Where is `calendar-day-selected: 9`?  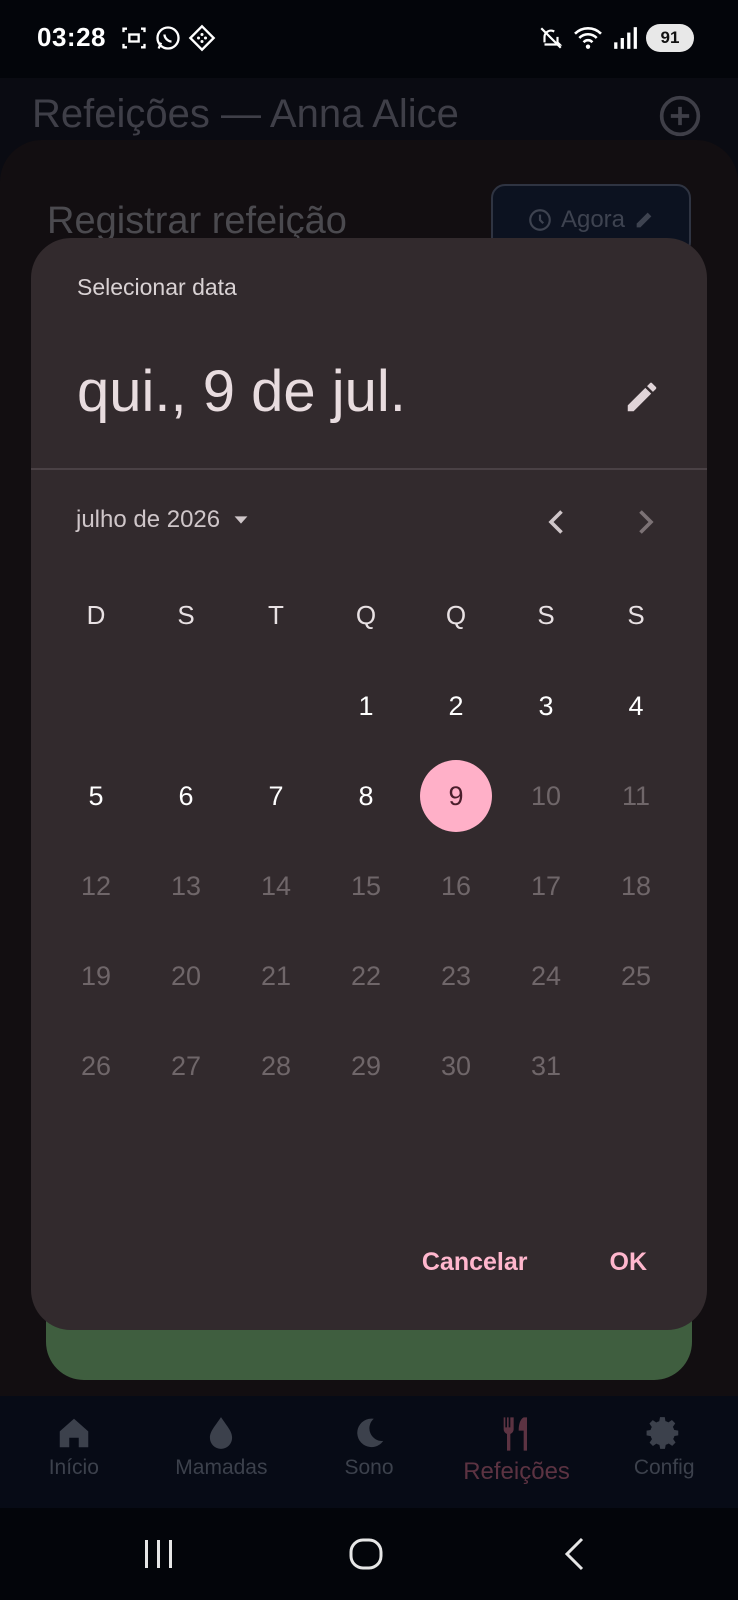 calendar-day-selected: 9 is located at coordinates (456, 796).